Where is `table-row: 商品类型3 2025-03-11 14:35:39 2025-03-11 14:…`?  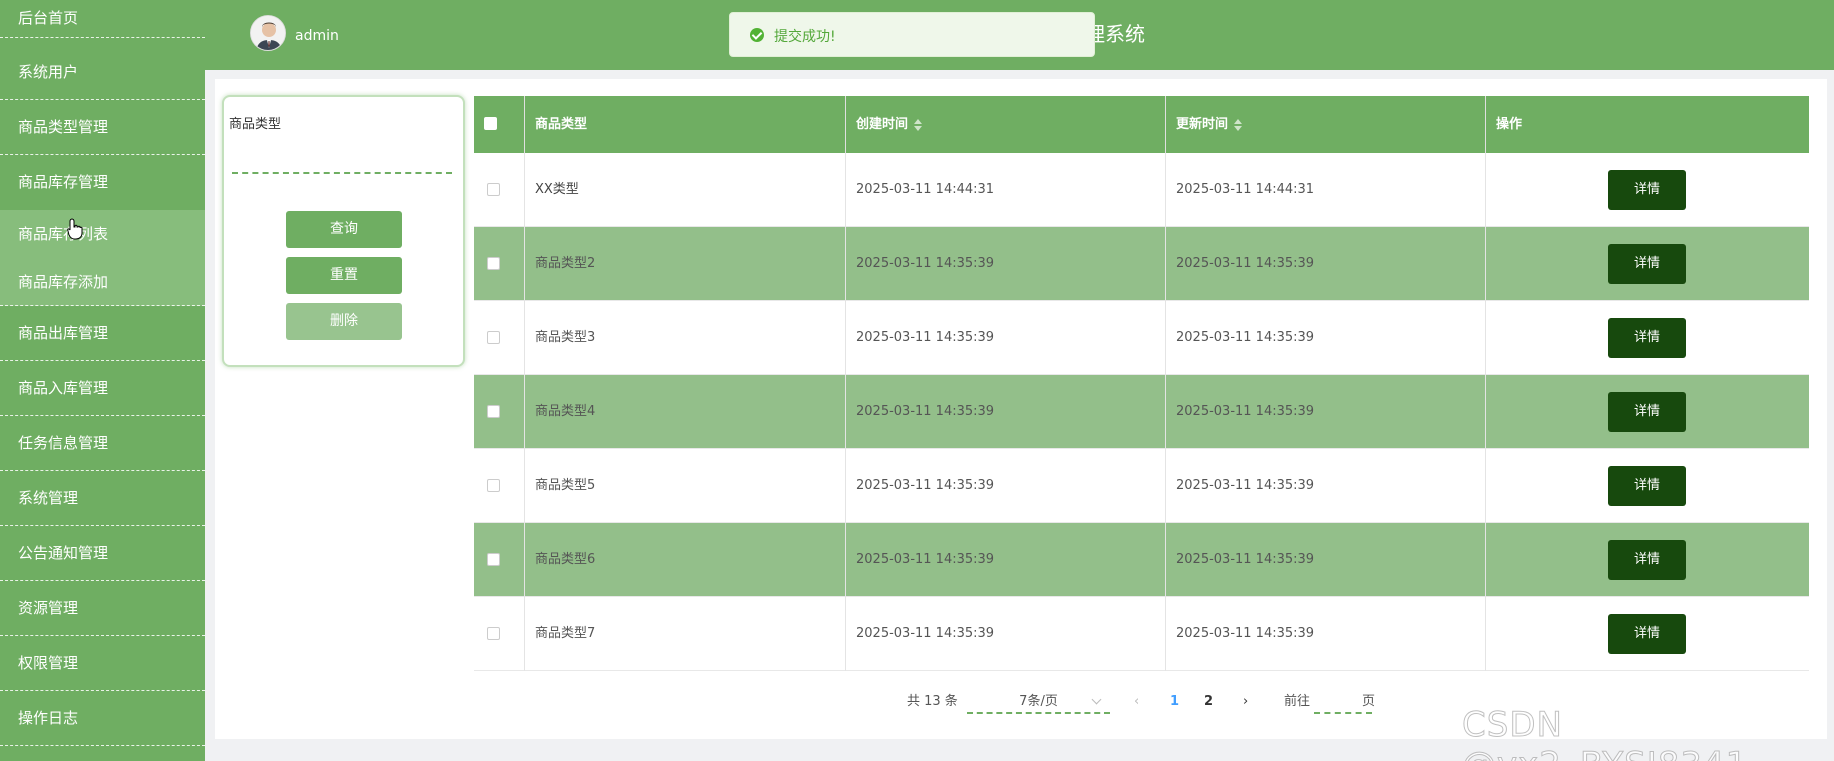
table-row: 商品类型3 2025-03-11 14:35:39 2025-03-11 14:… is located at coordinates (1141, 338).